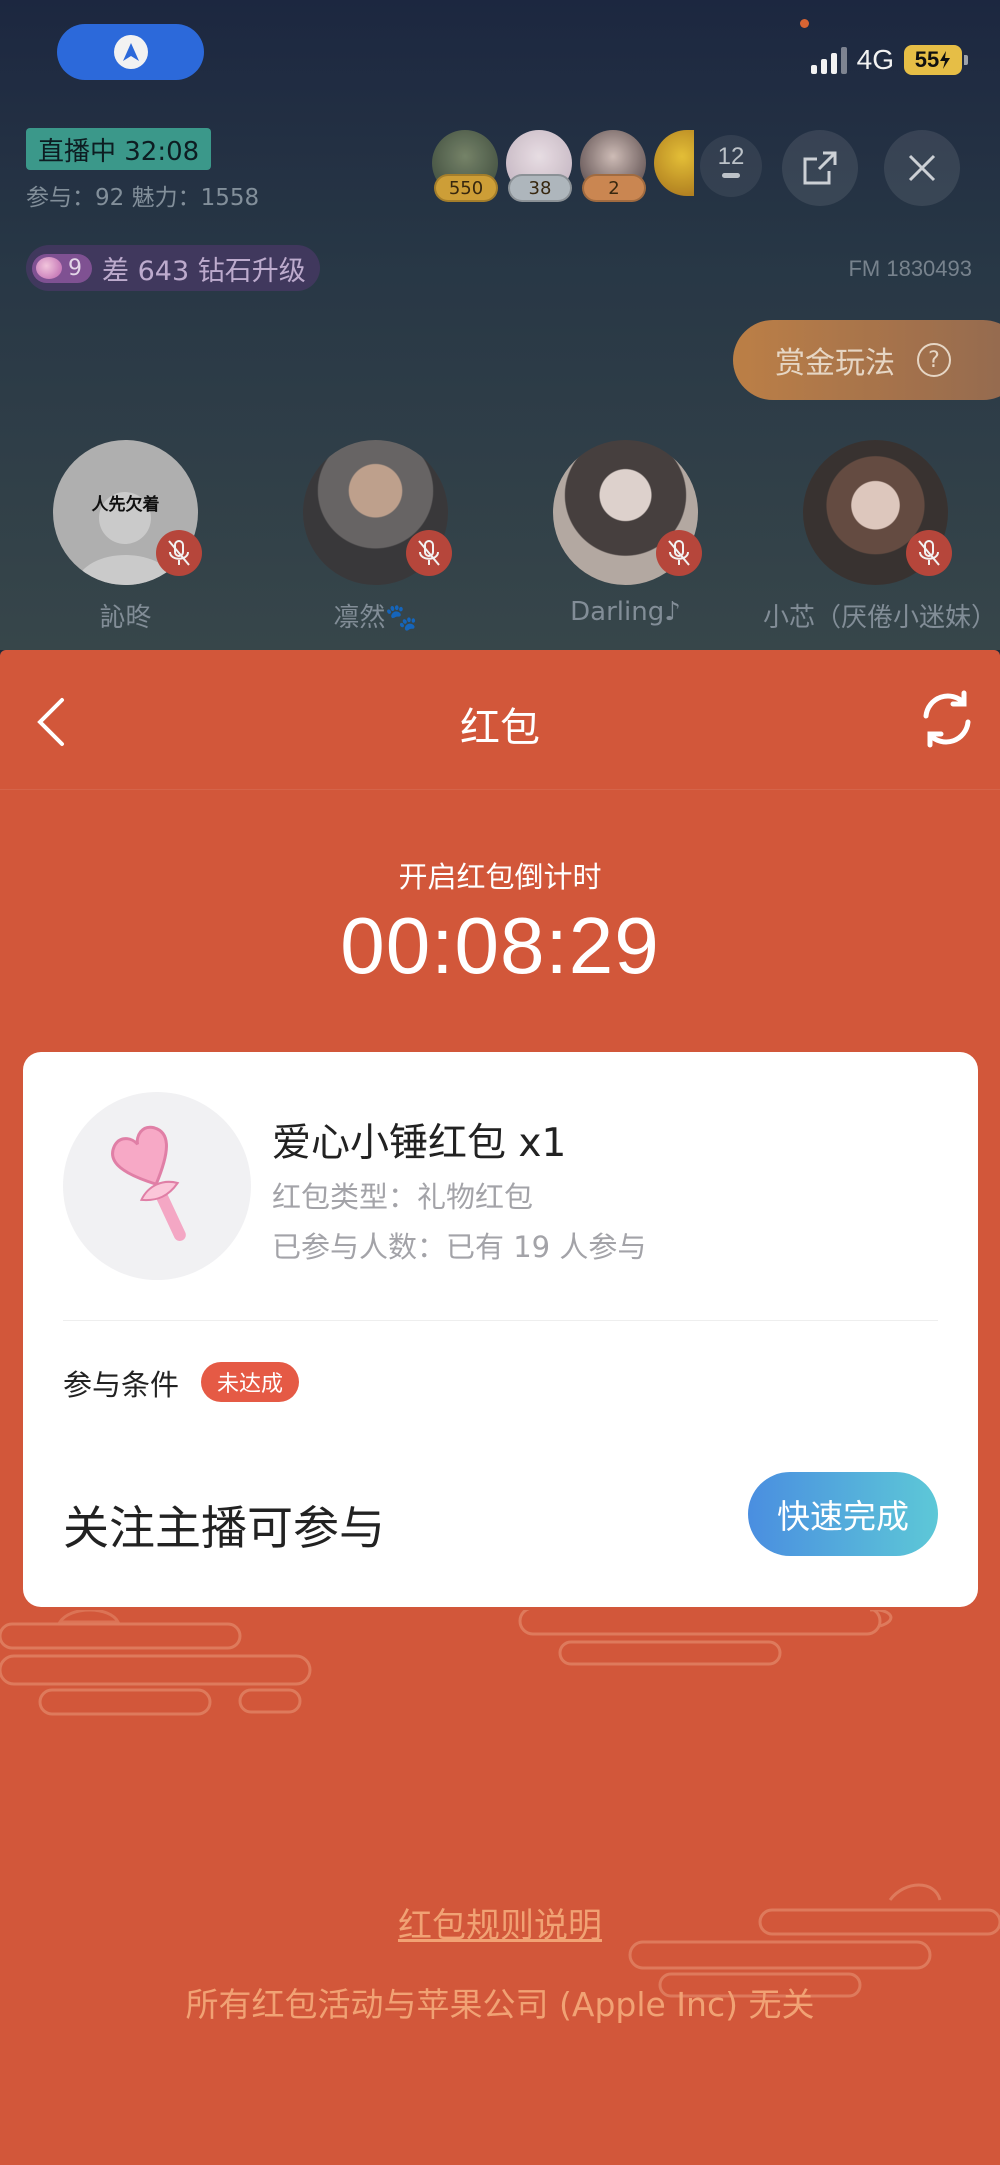 The height and width of the screenshot is (2165, 1000). What do you see at coordinates (121, 1385) in the screenshot?
I see `condition-label: 参与条件` at bounding box center [121, 1385].